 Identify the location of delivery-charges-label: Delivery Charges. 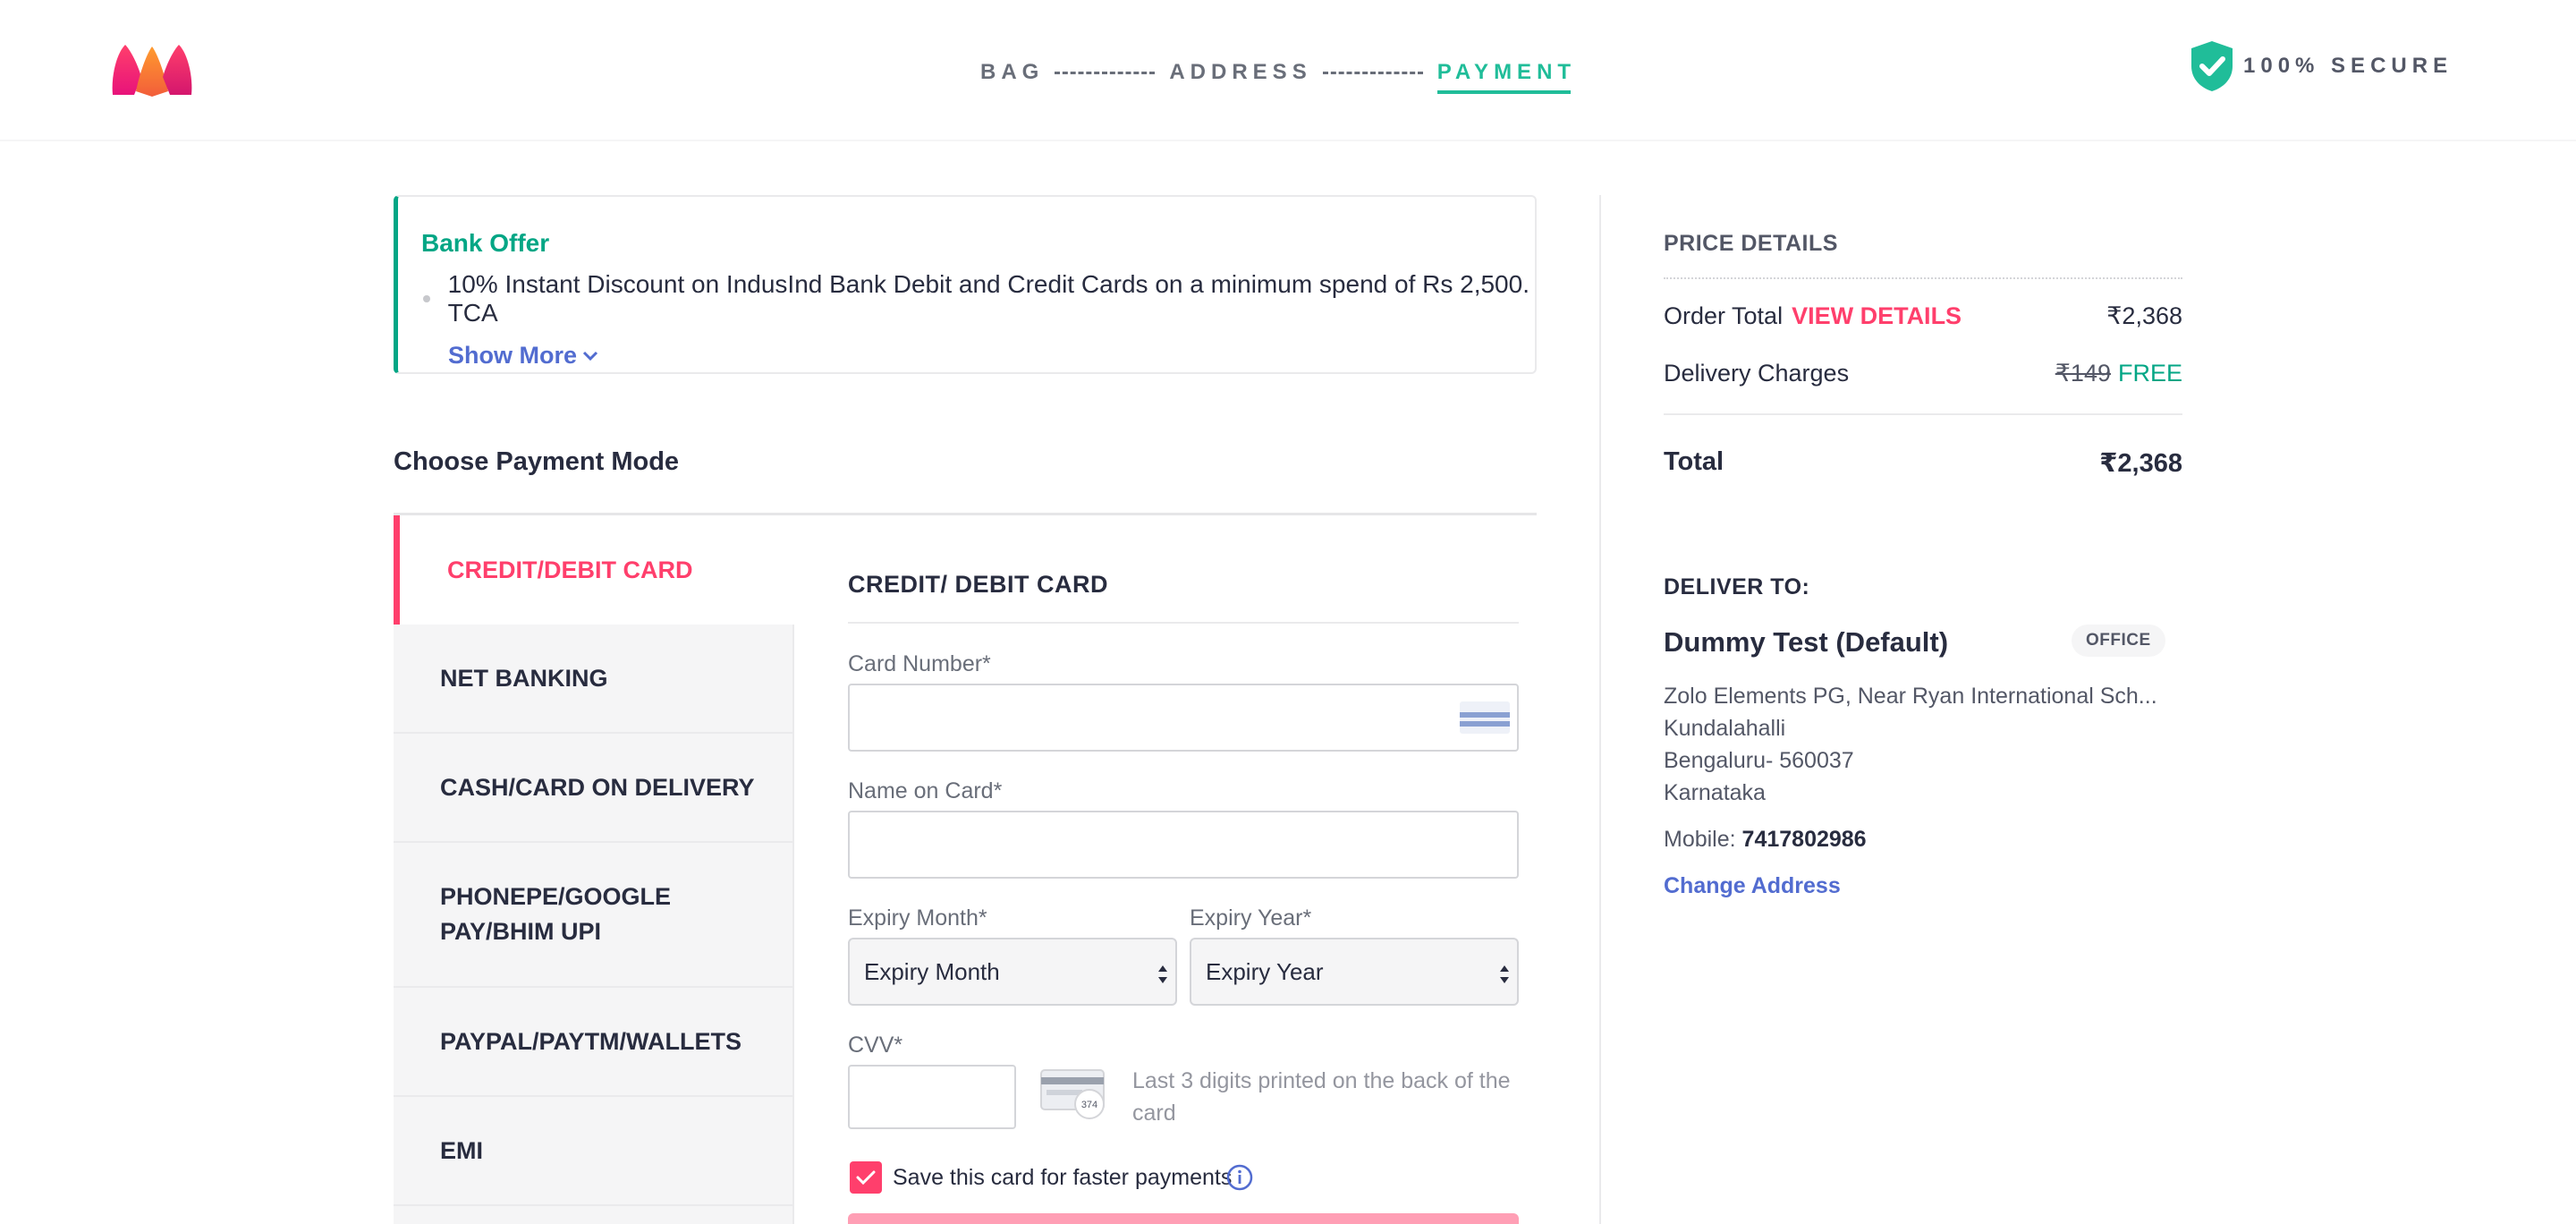
(1757, 373).